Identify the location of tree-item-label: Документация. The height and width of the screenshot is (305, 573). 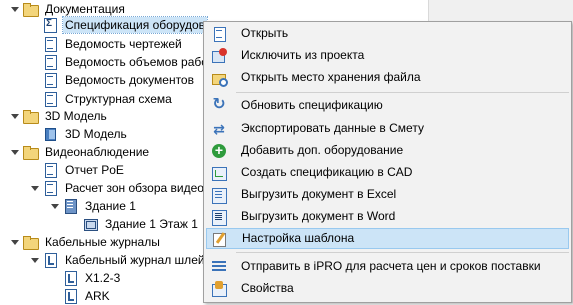
(85, 9).